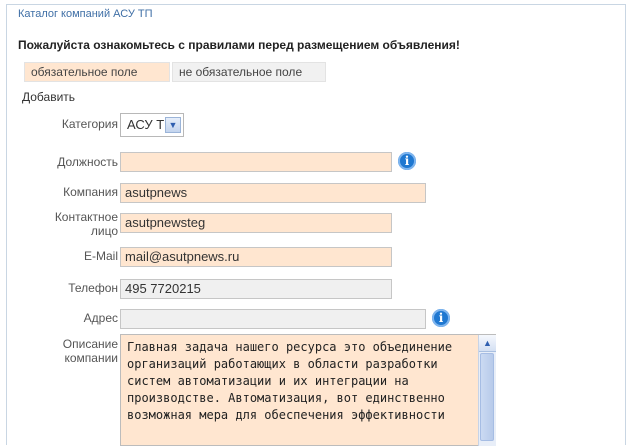 Image resolution: width=630 pixels, height=446 pixels. I want to click on section-add-title: Добавить, so click(49, 97).